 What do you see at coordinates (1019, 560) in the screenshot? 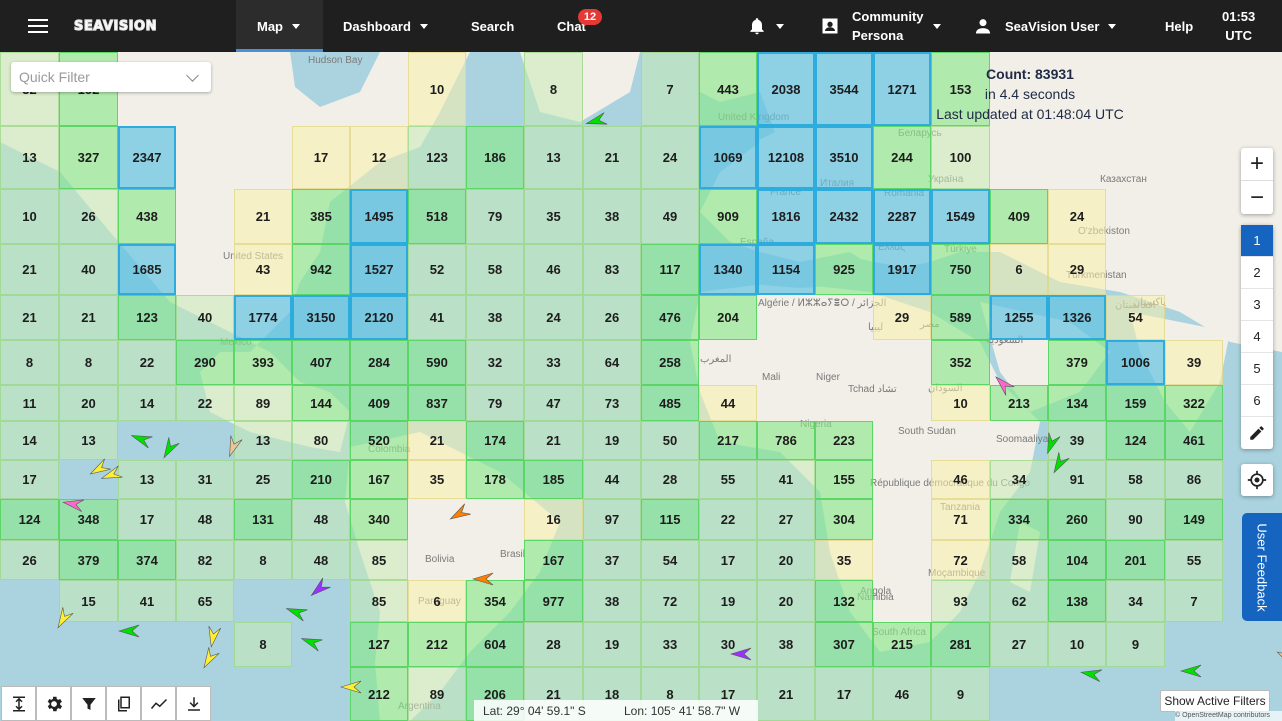
I see `density-cell: 58` at bounding box center [1019, 560].